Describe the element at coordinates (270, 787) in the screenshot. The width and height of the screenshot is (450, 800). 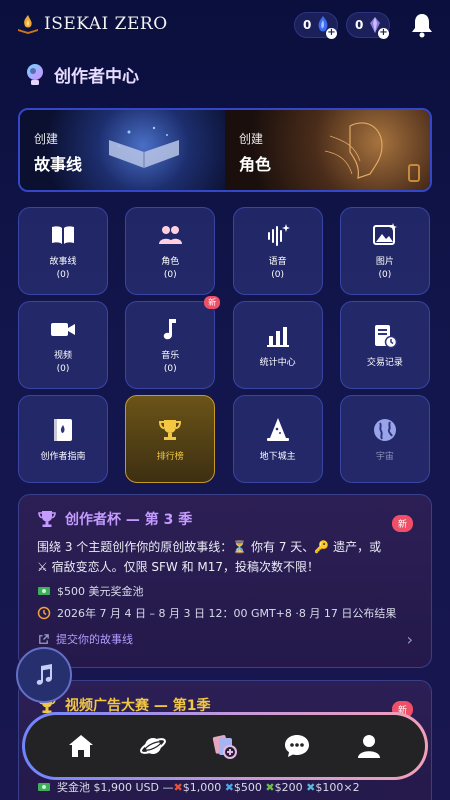
I see `third-prize-icon: ✖` at that location.